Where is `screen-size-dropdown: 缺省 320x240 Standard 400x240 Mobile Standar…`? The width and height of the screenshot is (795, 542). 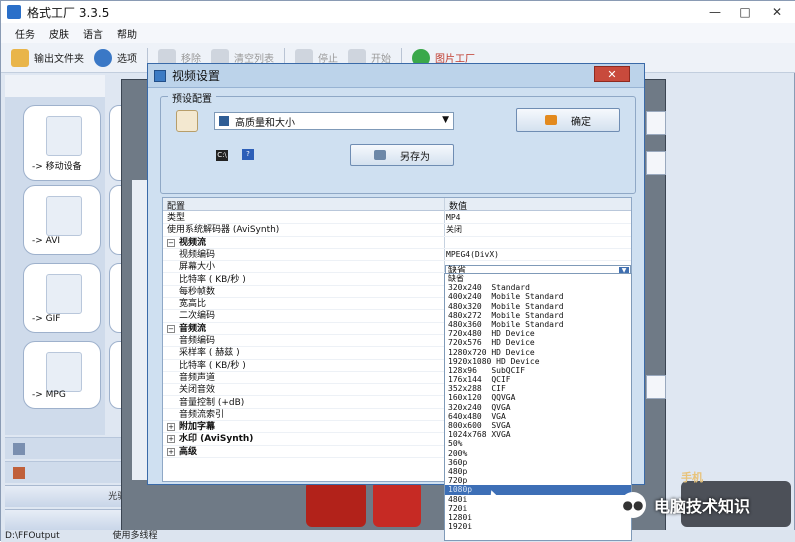 screen-size-dropdown: 缺省 320x240 Standard 400x240 Mobile Standar… is located at coordinates (538, 407).